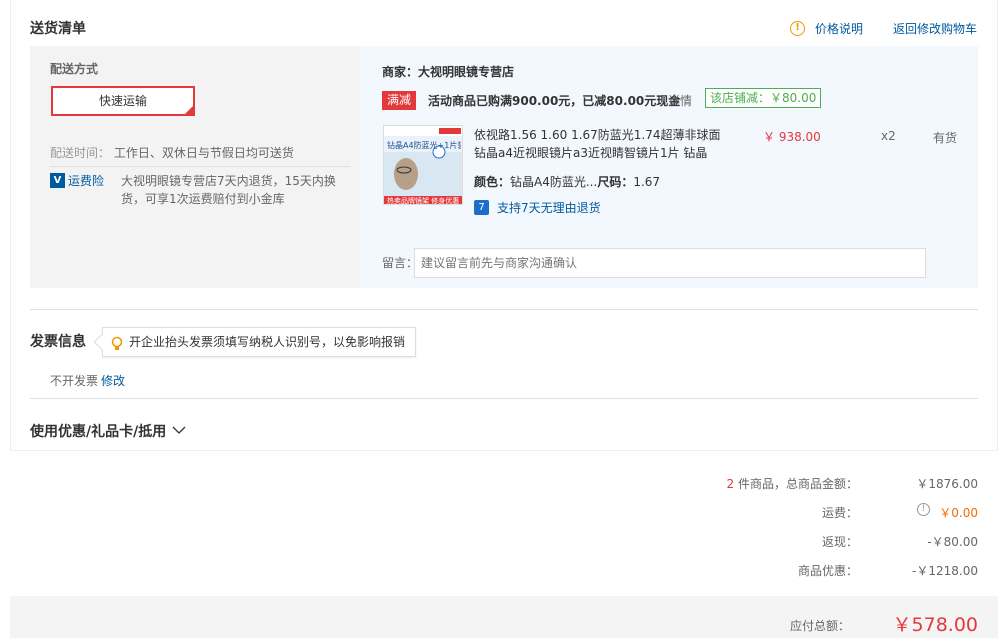 The height and width of the screenshot is (638, 1008). I want to click on ship-method-label: 快速运输, so click(122, 101).